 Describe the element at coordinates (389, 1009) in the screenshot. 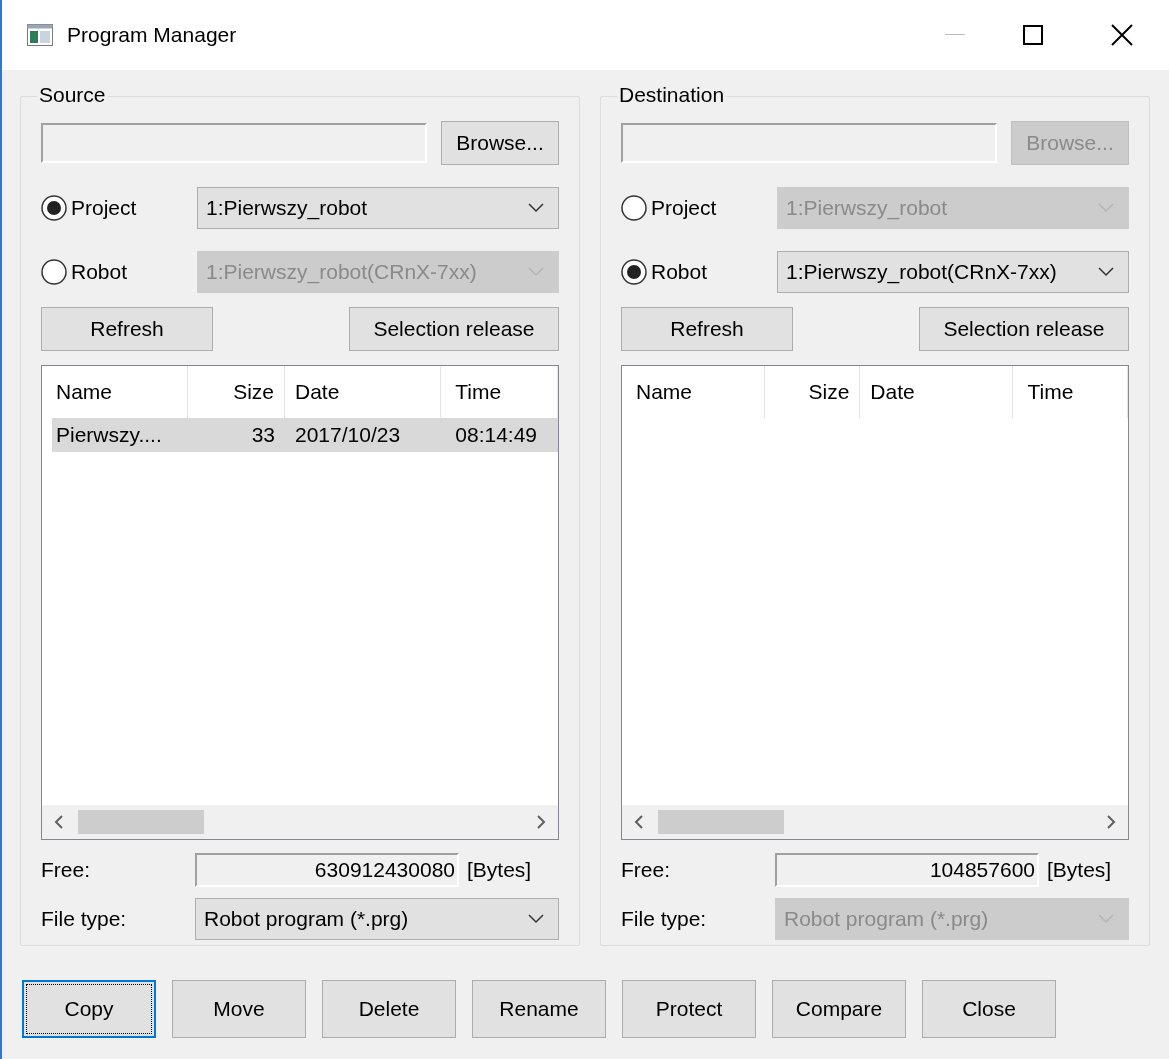

I see `dialog-button: Delete` at that location.